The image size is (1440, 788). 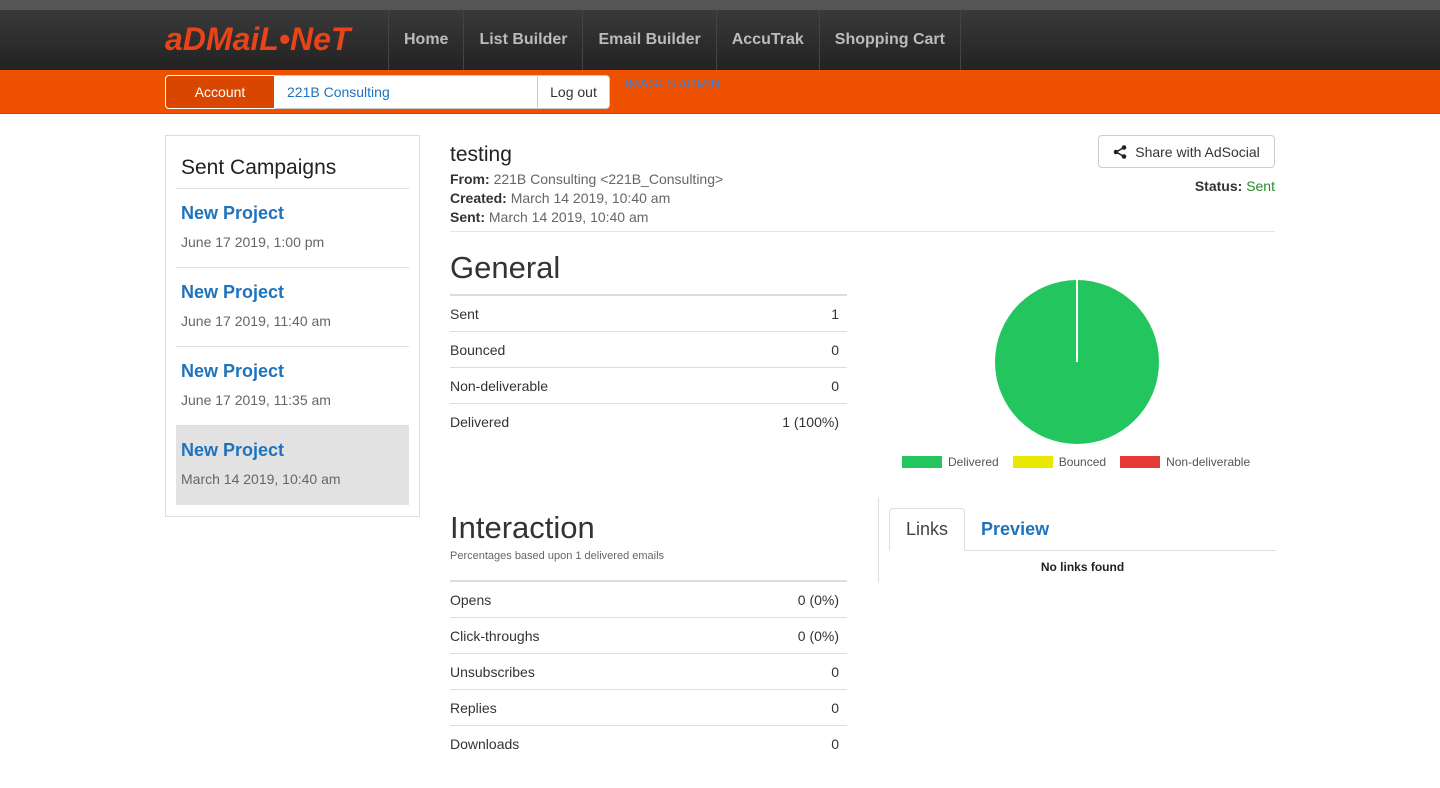 I want to click on header-divider, so click(x=862, y=231).